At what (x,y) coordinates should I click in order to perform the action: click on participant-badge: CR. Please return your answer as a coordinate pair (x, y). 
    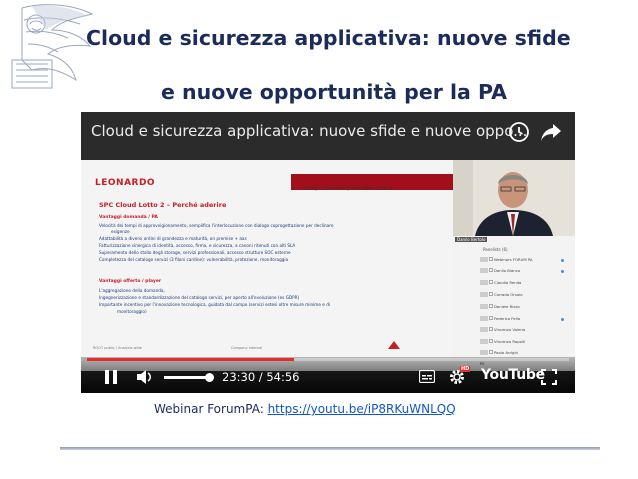
    Looking at the image, I should click on (484, 288).